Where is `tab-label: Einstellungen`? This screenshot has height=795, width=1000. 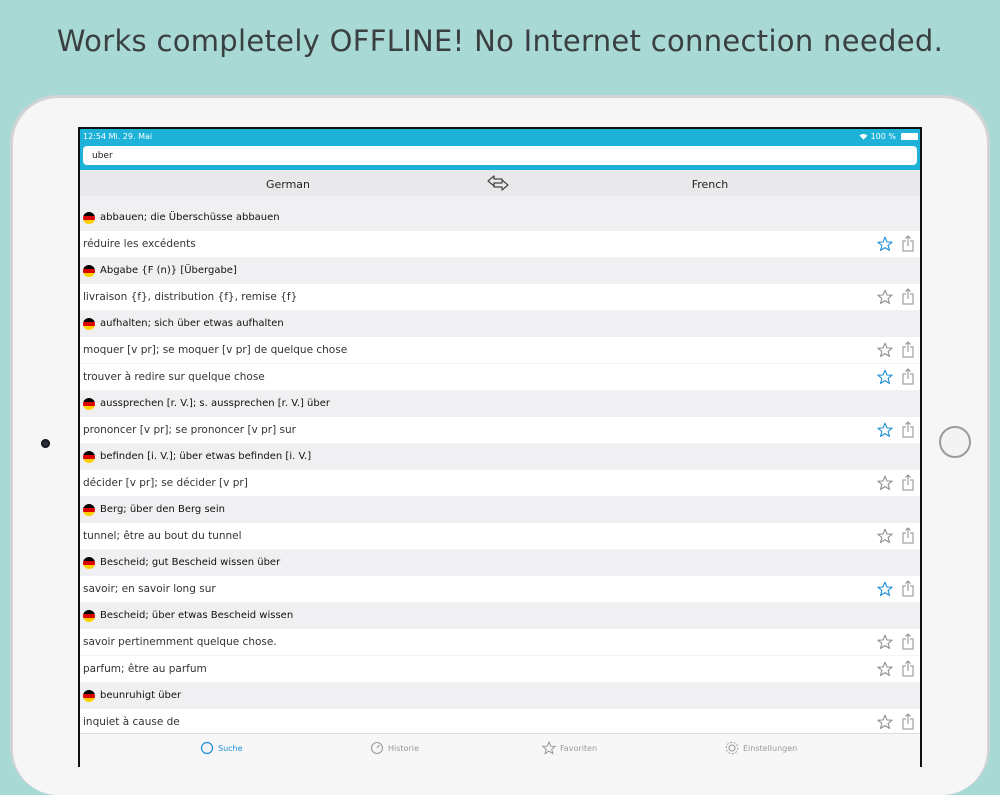
tab-label: Einstellungen is located at coordinates (770, 748).